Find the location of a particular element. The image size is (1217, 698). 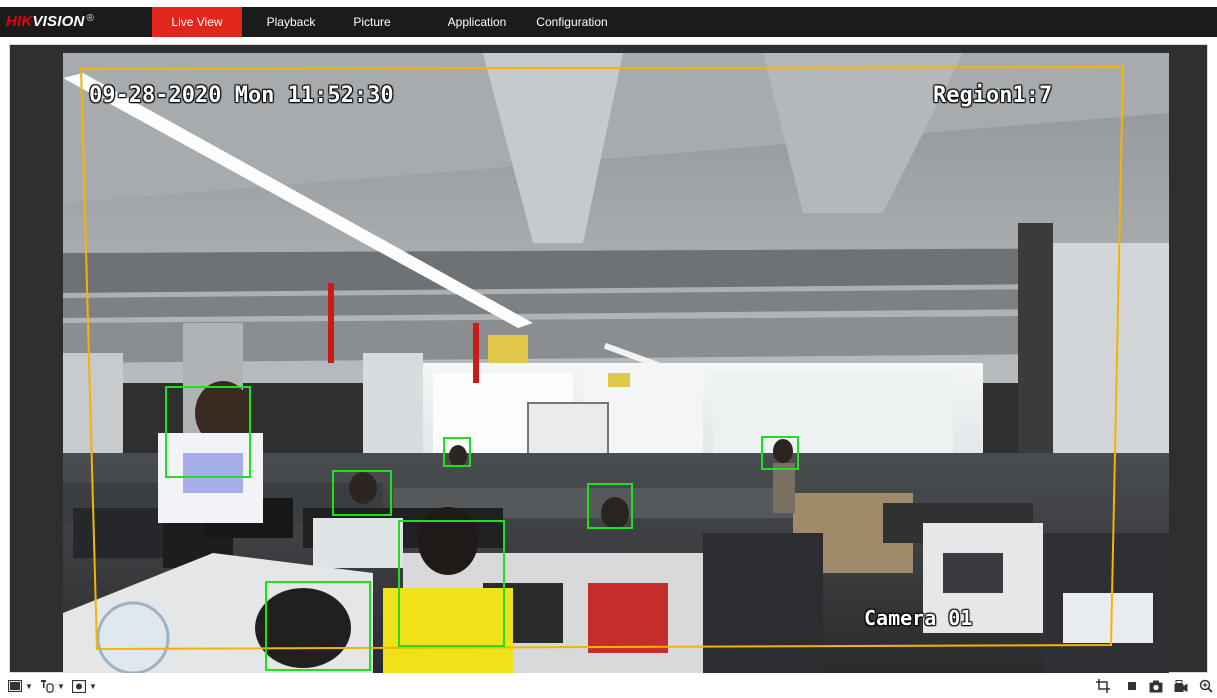

stream-type-button: ▼ is located at coordinates (52, 686).